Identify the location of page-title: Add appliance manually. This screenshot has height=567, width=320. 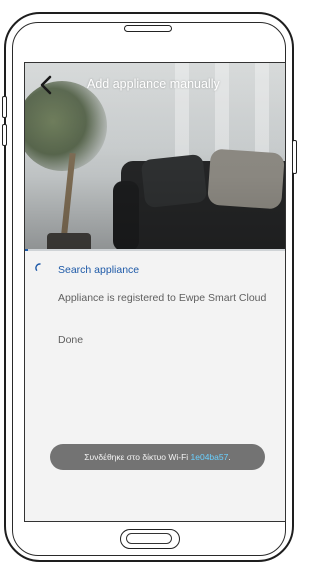
(153, 84).